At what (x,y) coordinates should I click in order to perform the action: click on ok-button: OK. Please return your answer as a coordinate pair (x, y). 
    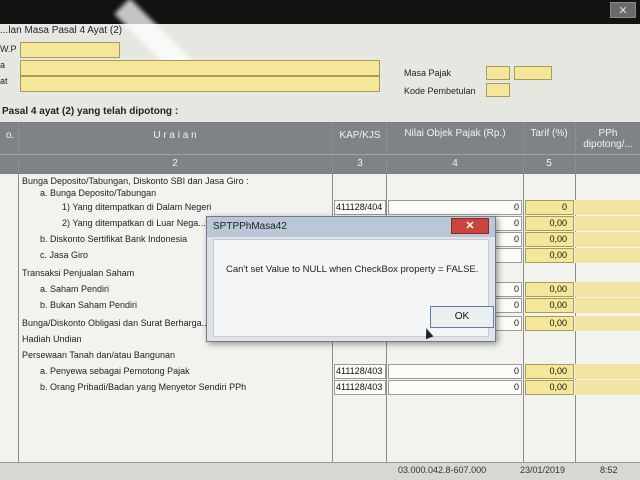
    Looking at the image, I should click on (462, 317).